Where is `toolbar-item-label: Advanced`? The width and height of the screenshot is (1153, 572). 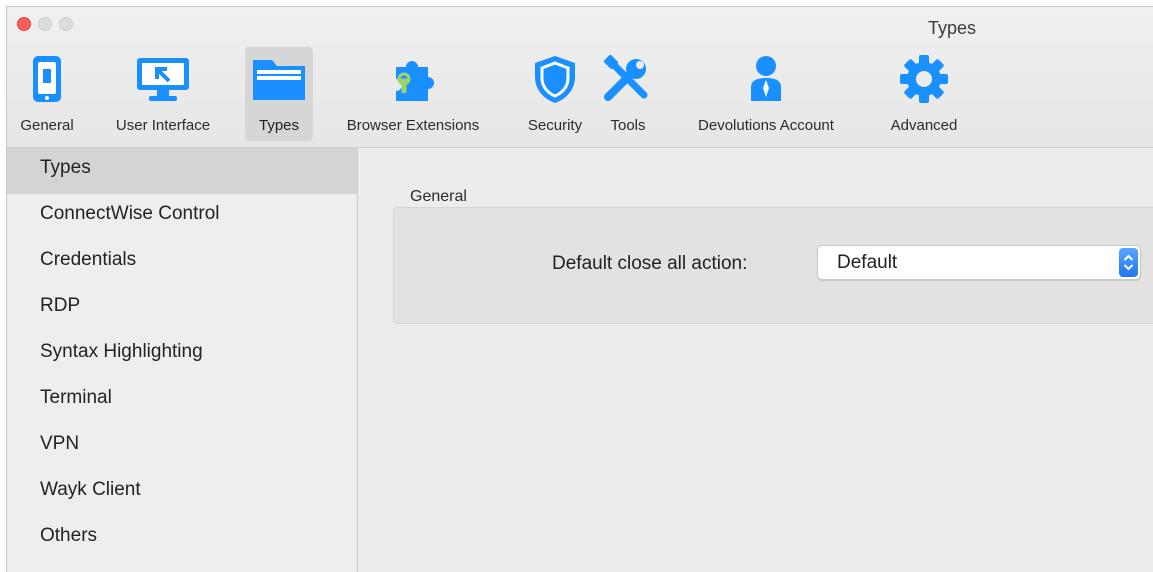 toolbar-item-label: Advanced is located at coordinates (924, 125).